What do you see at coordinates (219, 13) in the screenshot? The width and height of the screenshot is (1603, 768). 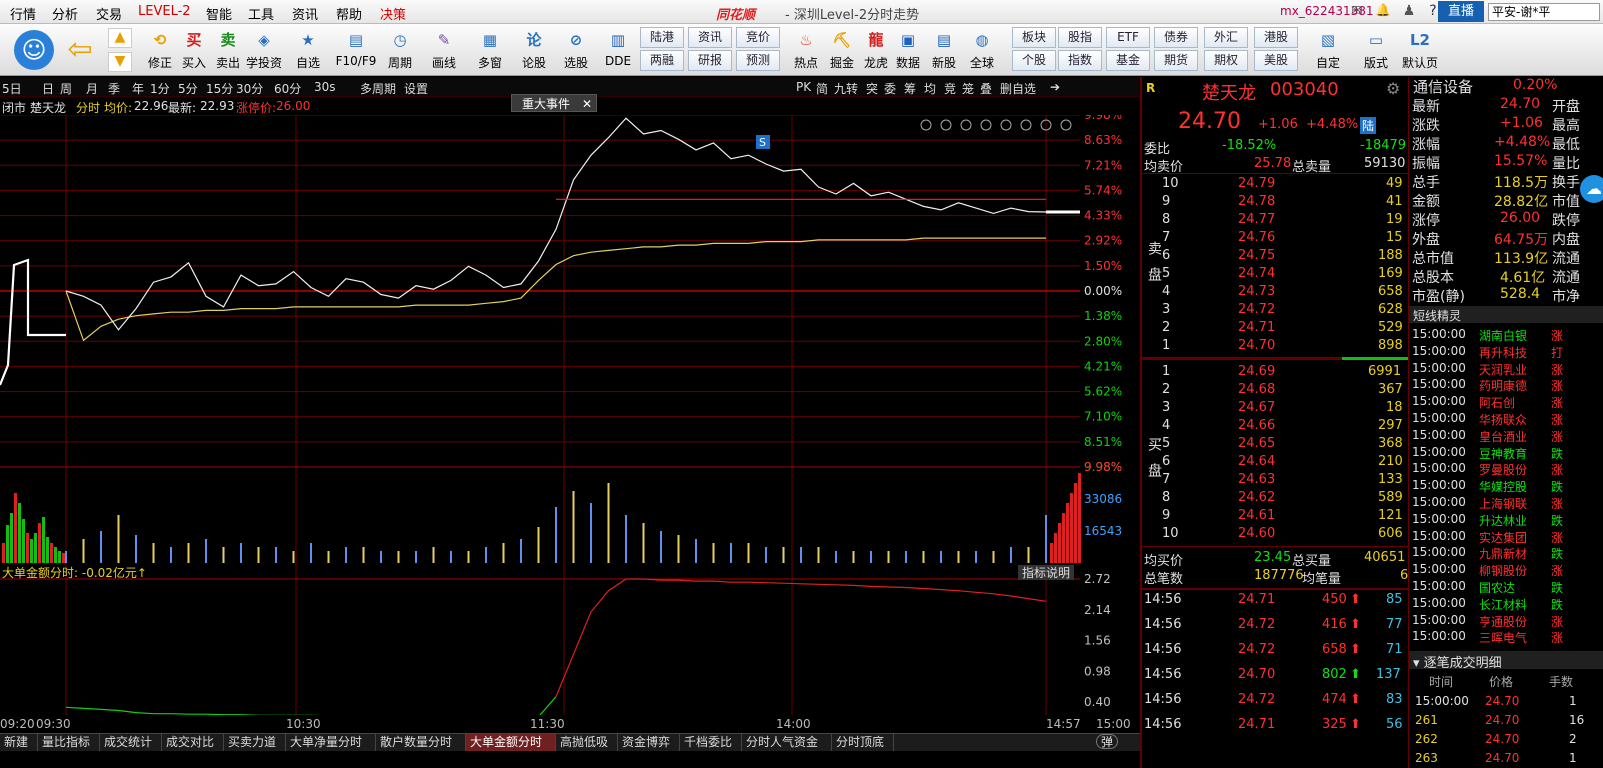 I see `menu-item-4: 智能` at bounding box center [219, 13].